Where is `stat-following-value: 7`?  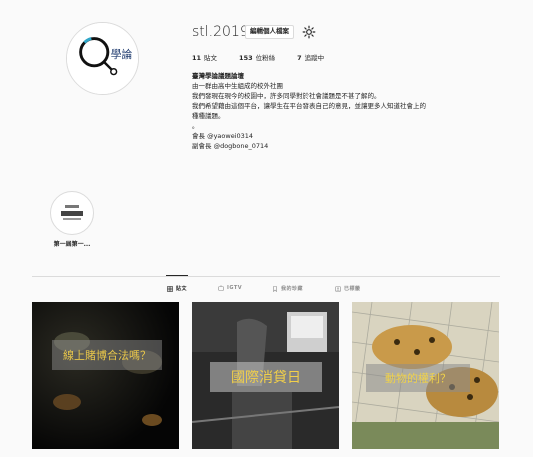
stat-following-value: 7 is located at coordinates (299, 58).